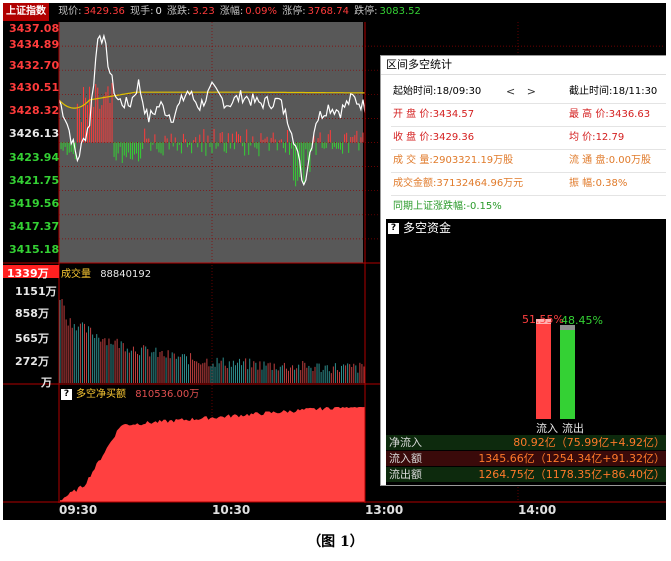  What do you see at coordinates (582, 183) in the screenshot?
I see `amp-label: 振 幅:` at bounding box center [582, 183].